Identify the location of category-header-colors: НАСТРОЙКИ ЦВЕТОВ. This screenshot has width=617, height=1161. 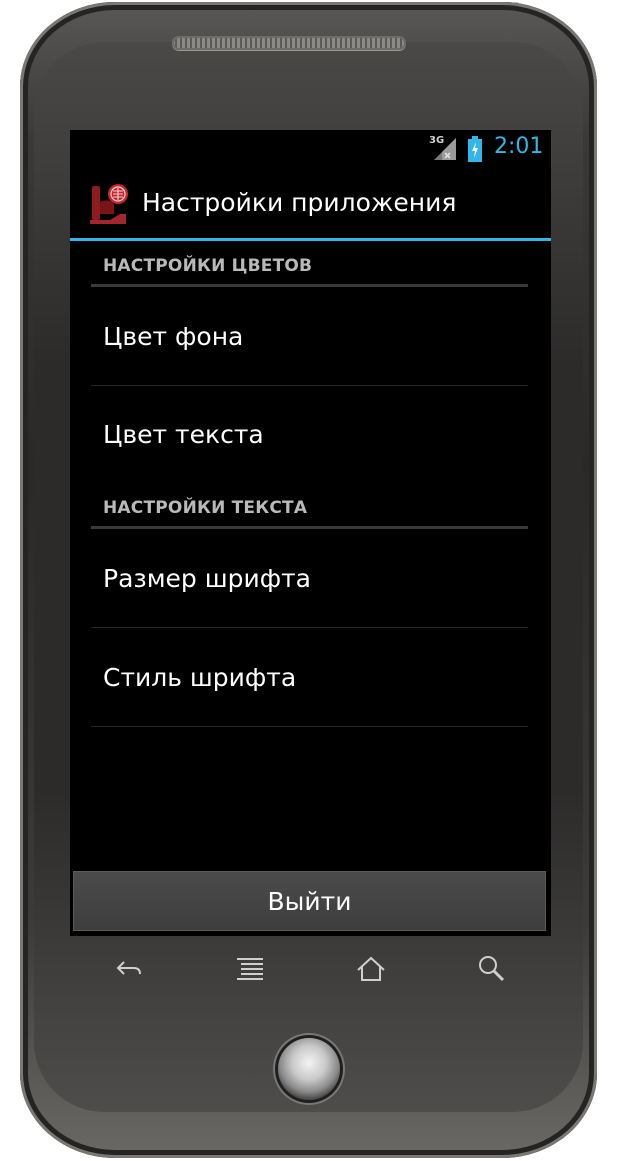
(309, 264).